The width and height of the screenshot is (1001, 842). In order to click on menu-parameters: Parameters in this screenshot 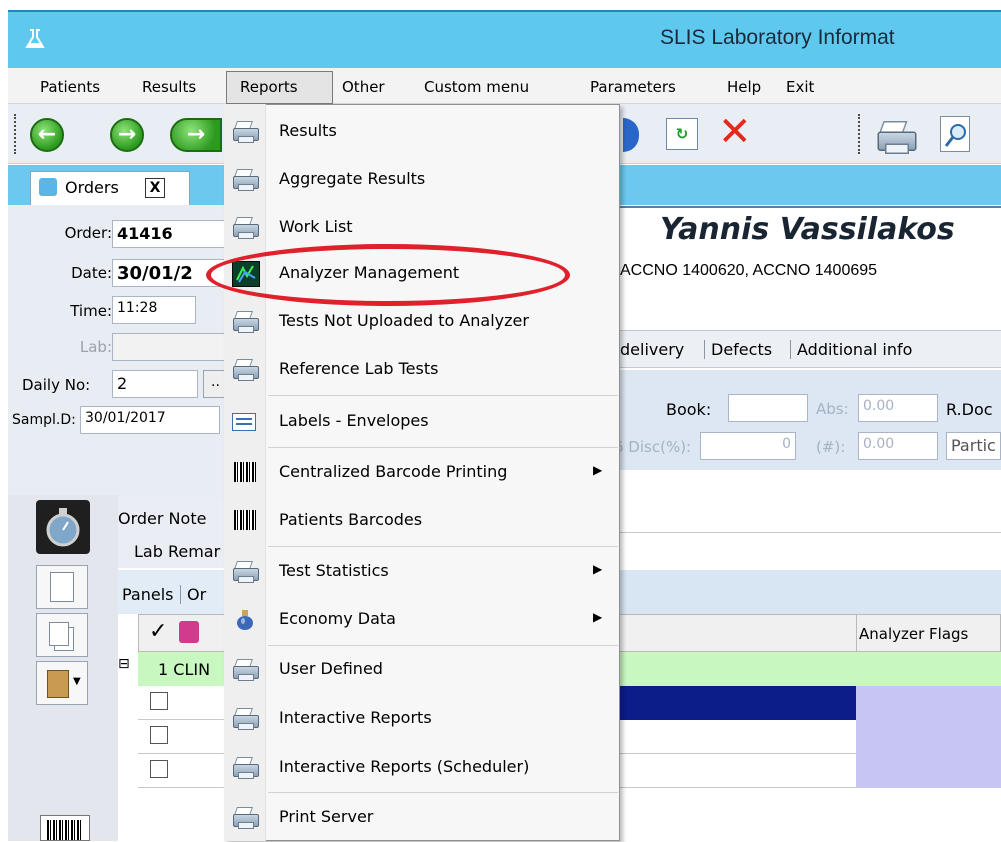, I will do `click(633, 87)`.